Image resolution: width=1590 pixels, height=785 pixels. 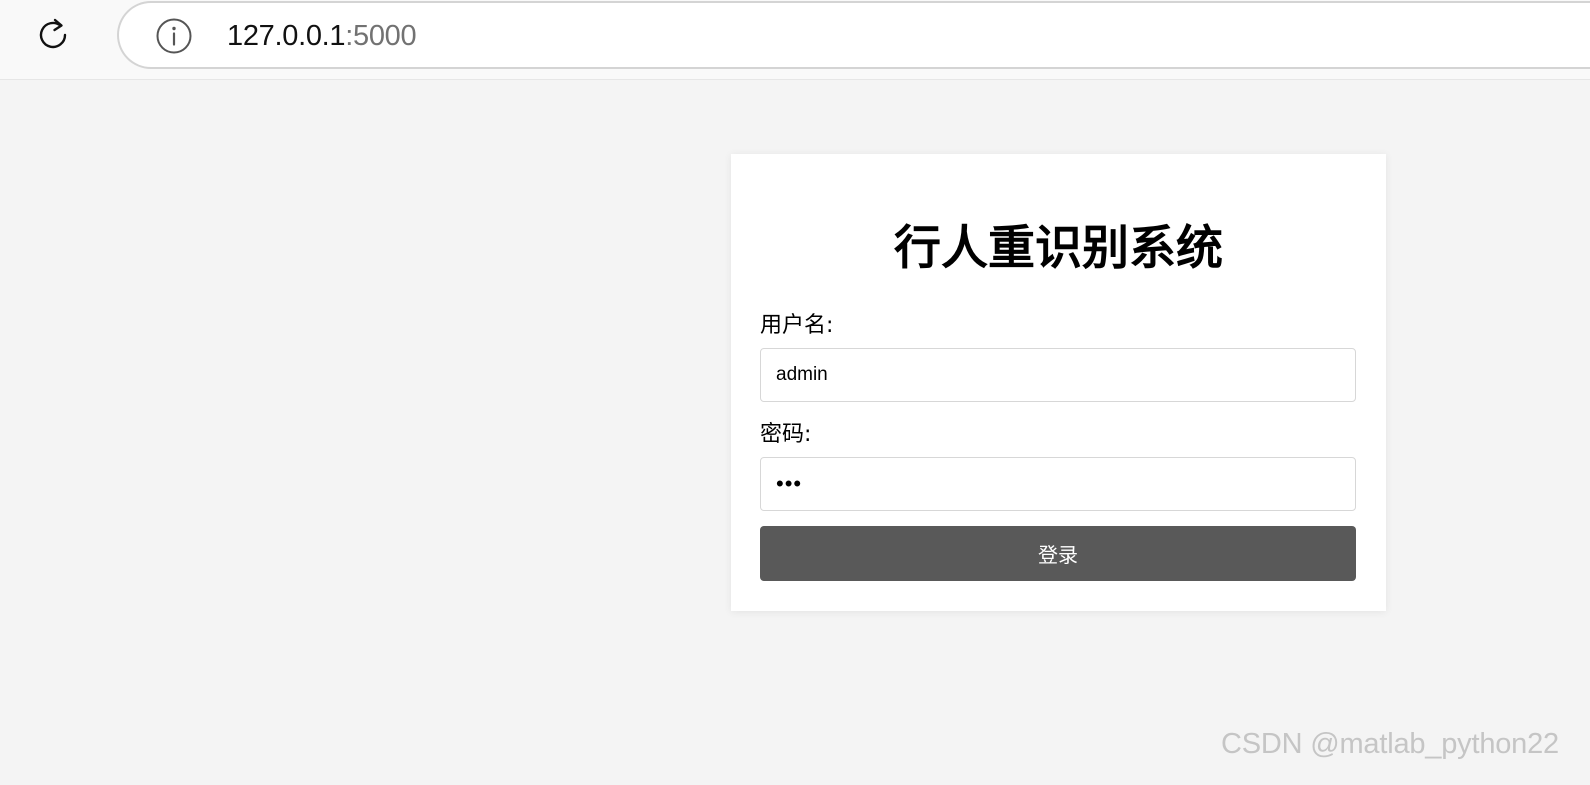 I want to click on page-title: 行人重识别系统, so click(x=1058, y=248).